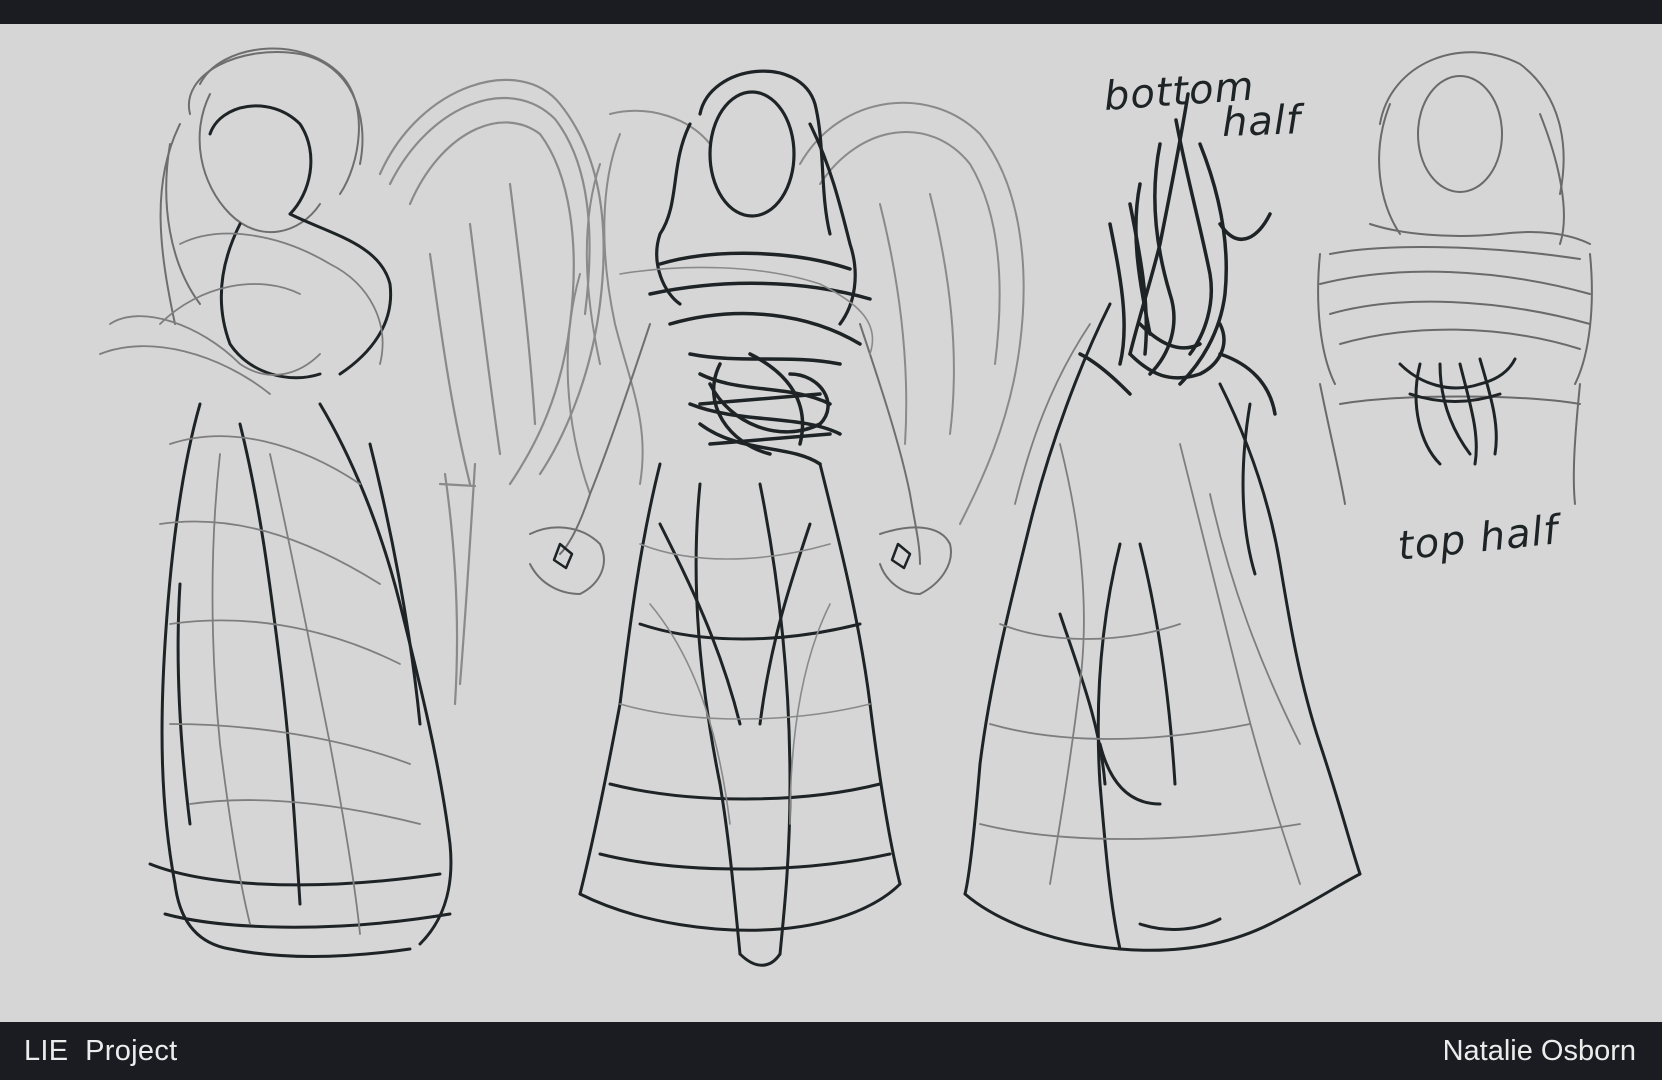 This screenshot has width=1662, height=1080. Describe the element at coordinates (1539, 1050) in the screenshot. I see `artist-name: Natalie Osborn` at that location.